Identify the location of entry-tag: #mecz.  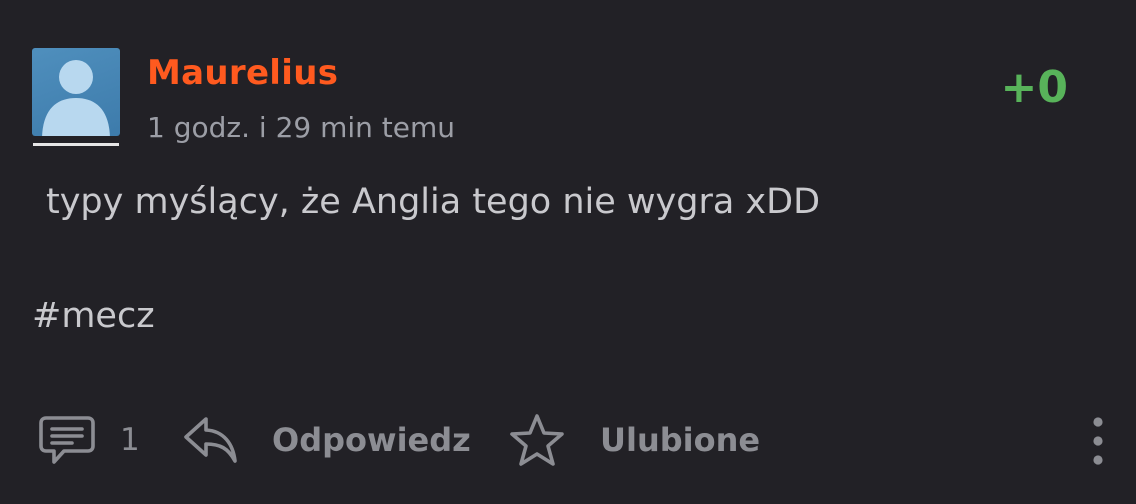
(93, 316).